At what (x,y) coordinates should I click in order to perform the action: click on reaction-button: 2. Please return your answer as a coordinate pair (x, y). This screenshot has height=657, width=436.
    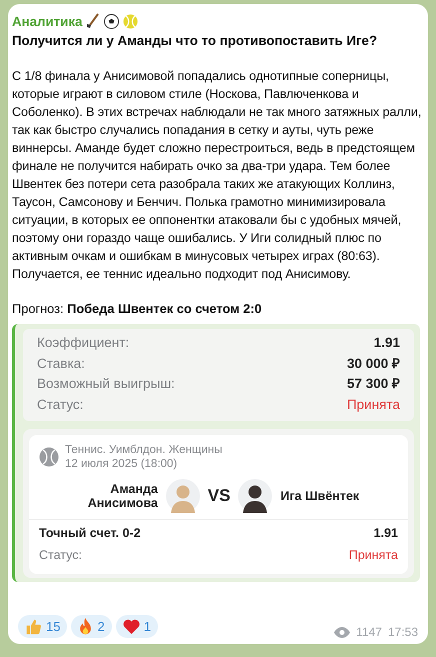
    Looking at the image, I should click on (91, 626).